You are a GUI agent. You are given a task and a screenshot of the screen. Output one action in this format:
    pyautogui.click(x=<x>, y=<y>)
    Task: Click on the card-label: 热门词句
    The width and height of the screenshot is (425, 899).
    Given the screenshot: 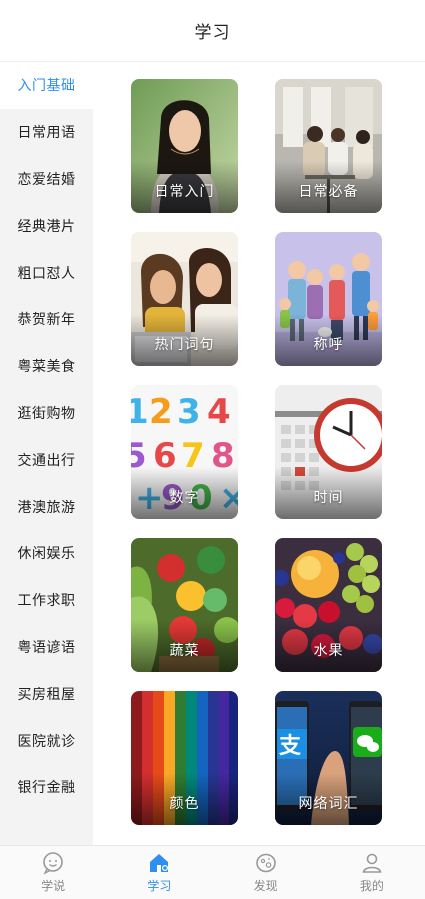 What is the action you would take?
    pyautogui.click(x=184, y=345)
    